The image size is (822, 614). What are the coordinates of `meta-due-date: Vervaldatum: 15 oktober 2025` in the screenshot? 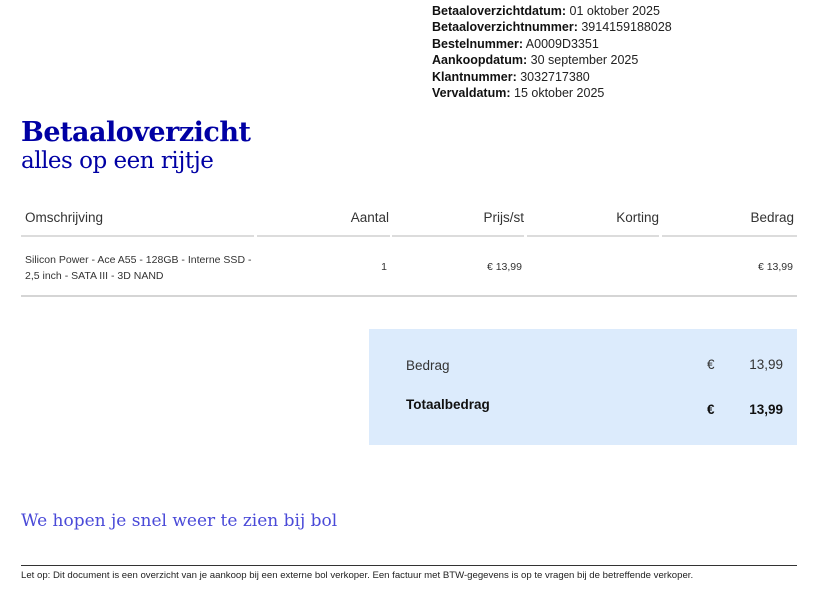 It's located at (552, 93).